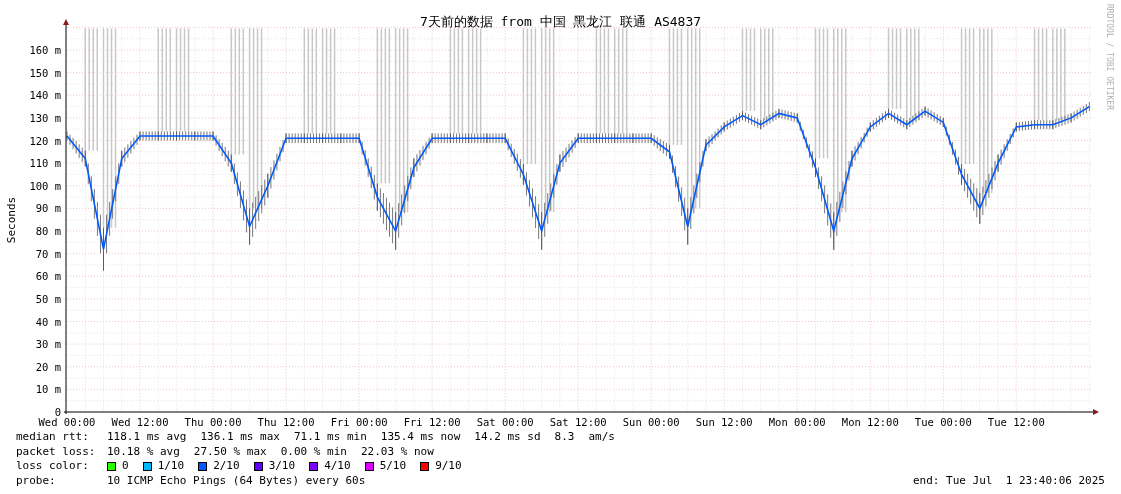 The width and height of the screenshot is (1121, 494). I want to click on legend-label: probe:, so click(36, 480).